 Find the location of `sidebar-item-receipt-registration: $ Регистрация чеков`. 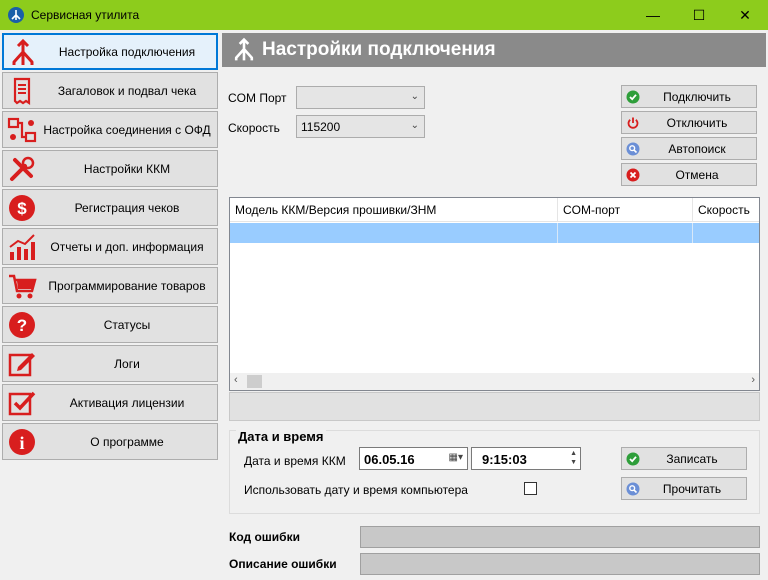

sidebar-item-receipt-registration: $ Регистрация чеков is located at coordinates (110, 207).